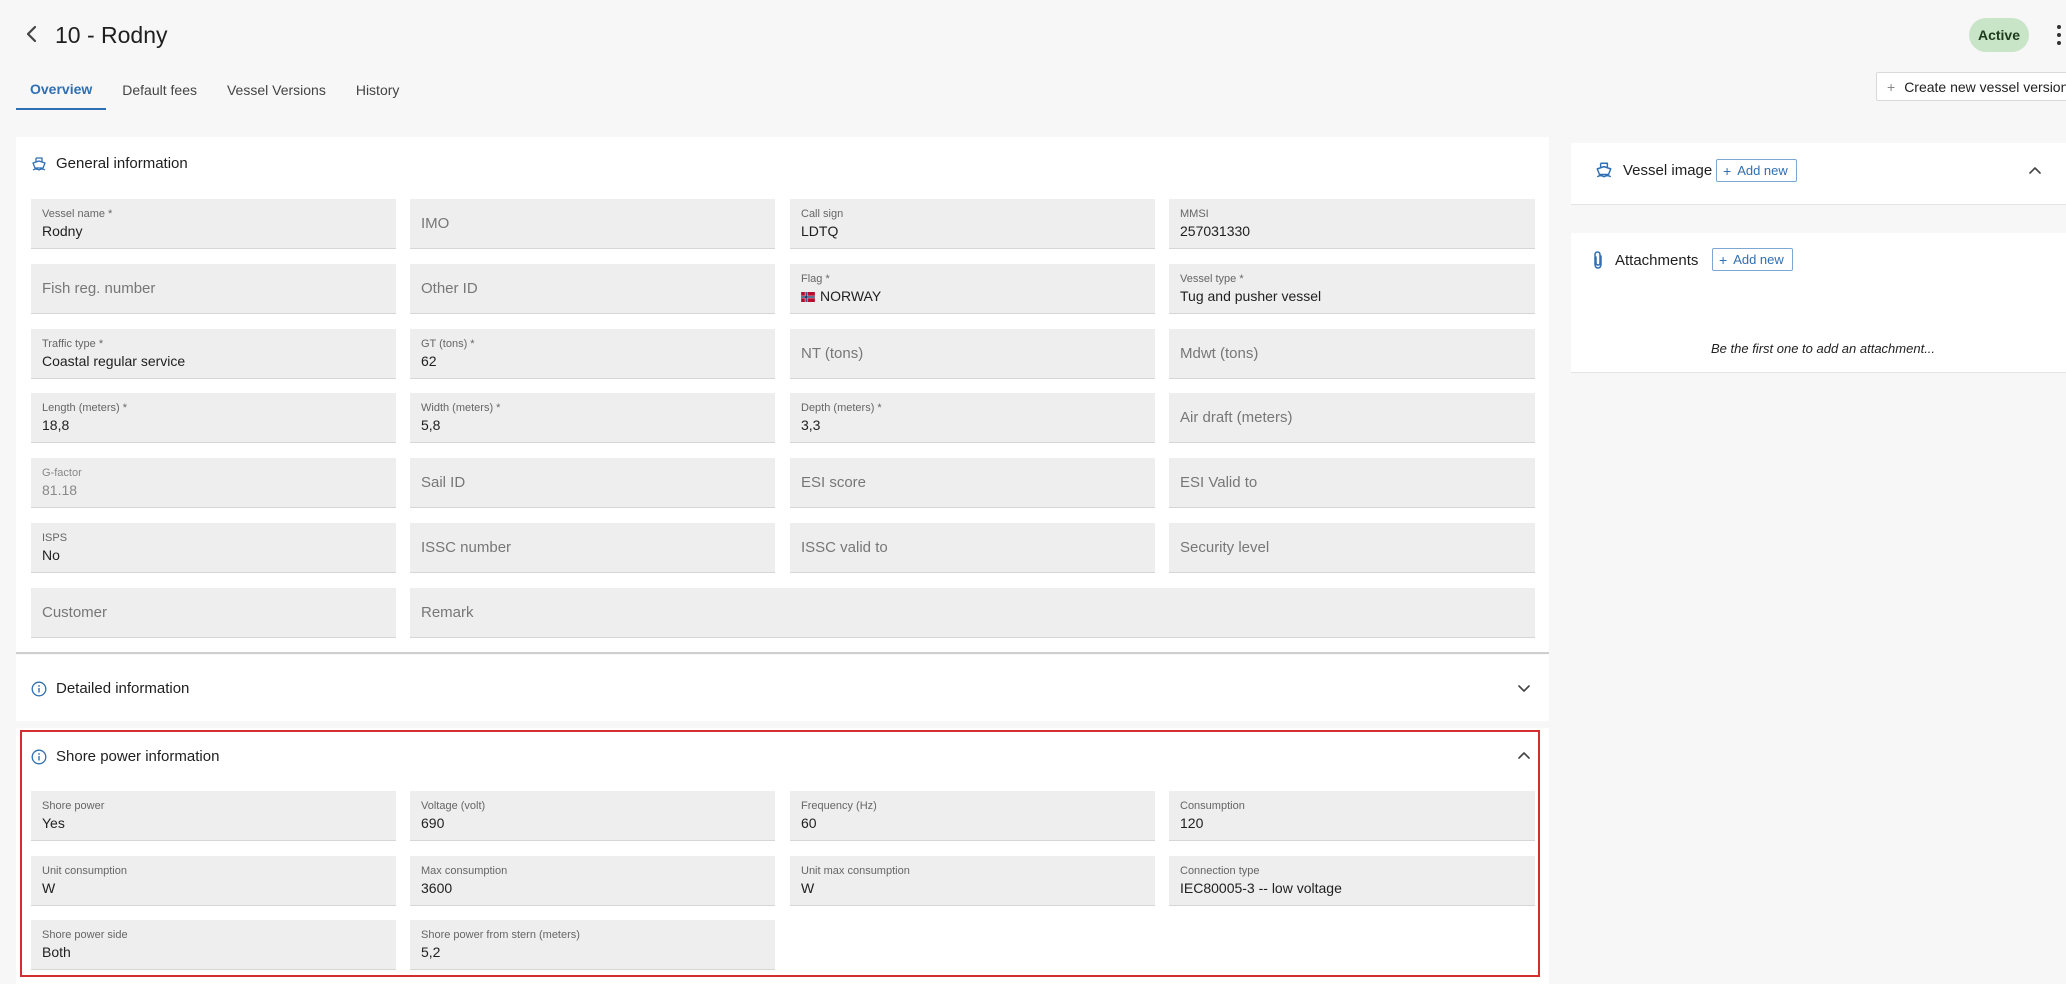 The width and height of the screenshot is (2066, 984). I want to click on fish-reg-number-placeholder: Fish reg. number, so click(99, 288).